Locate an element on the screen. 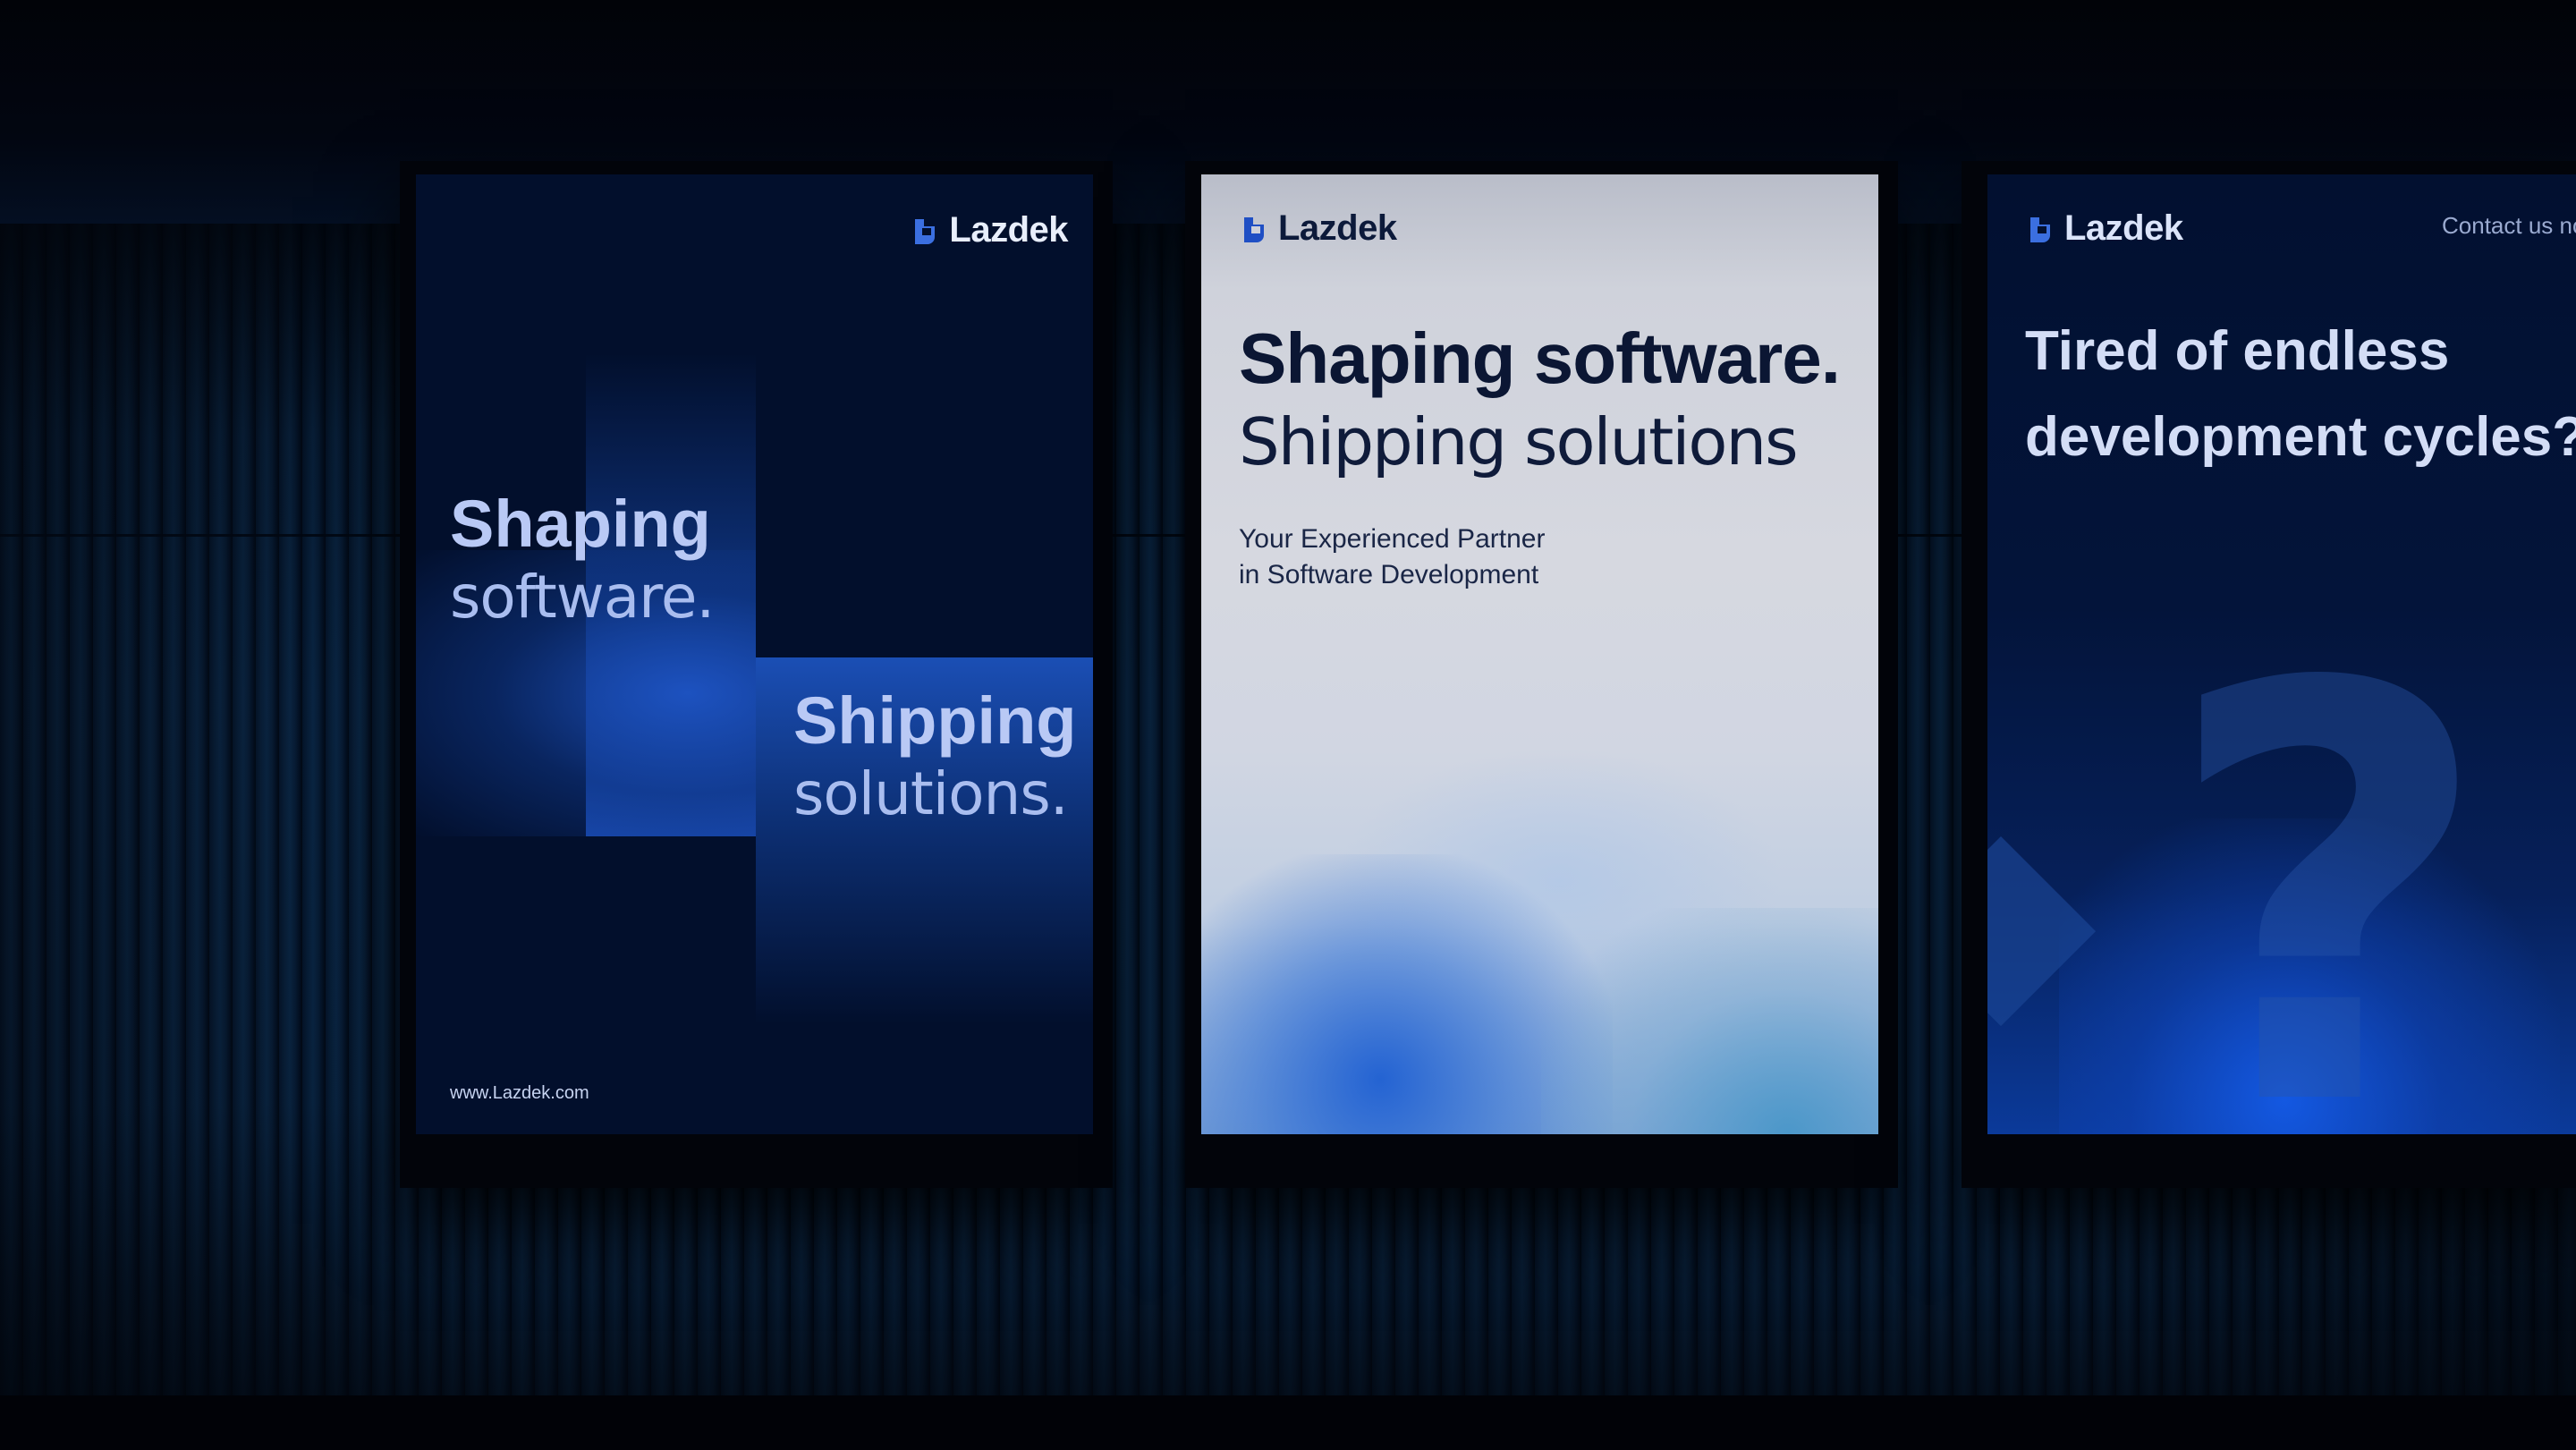 This screenshot has height=1450, width=2576. headline-line-1: Tired of endless is located at coordinates (2237, 351).